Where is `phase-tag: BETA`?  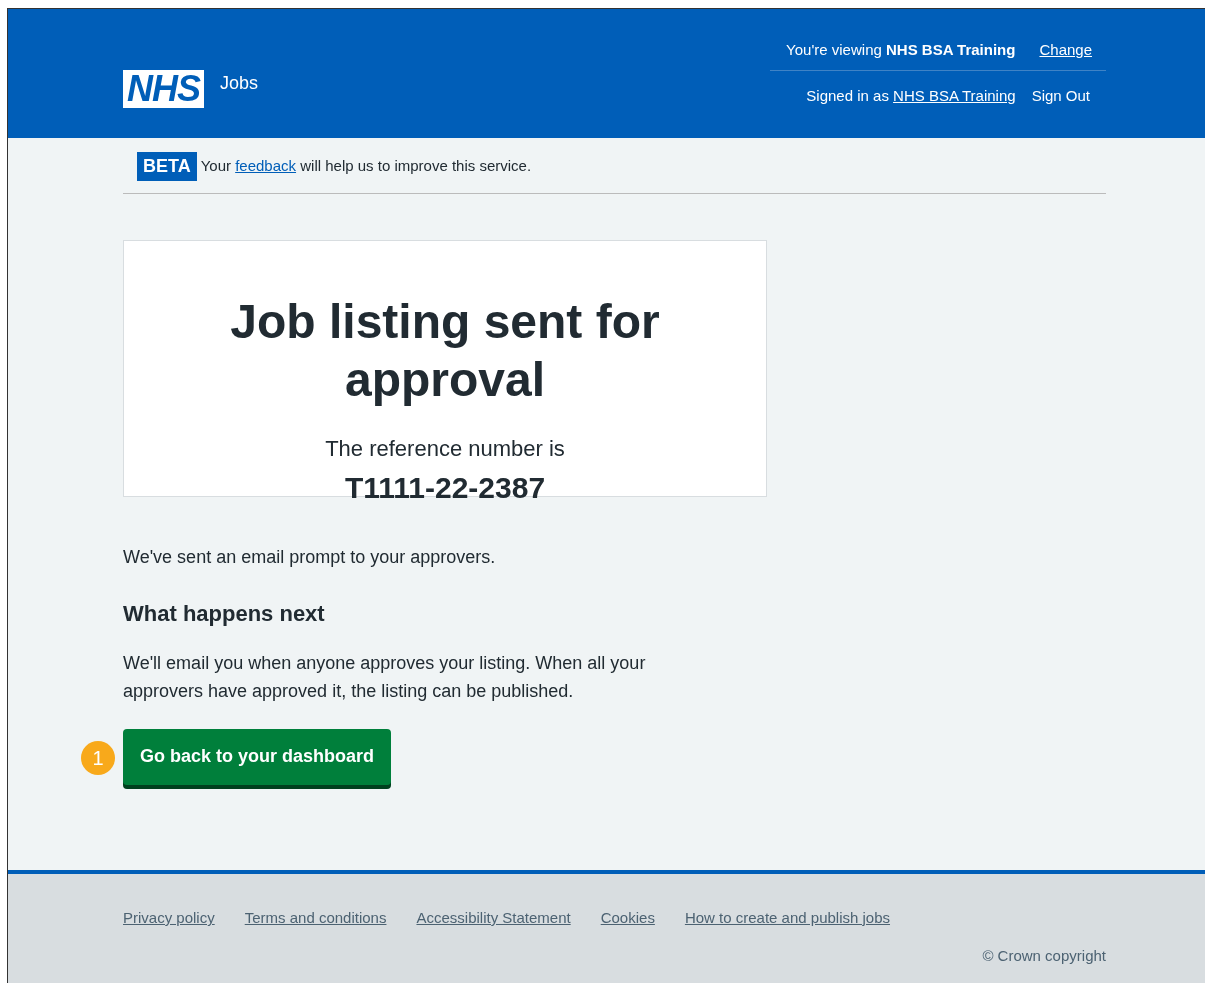 phase-tag: BETA is located at coordinates (167, 166).